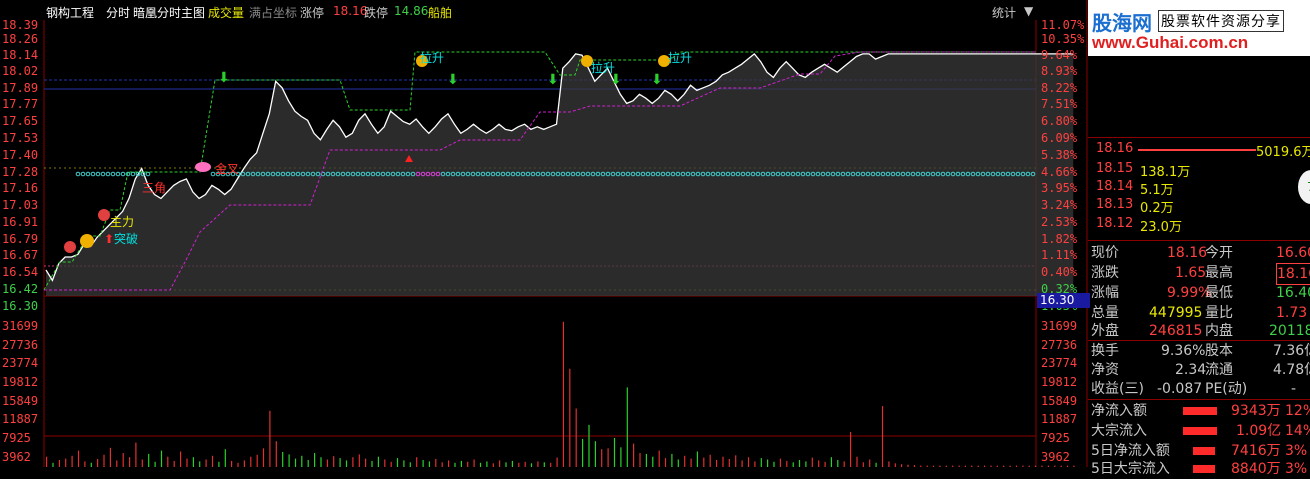 This screenshot has width=1310, height=479. What do you see at coordinates (1028, 11) in the screenshot?
I see `stats-dropdown-icon: ▼` at bounding box center [1028, 11].